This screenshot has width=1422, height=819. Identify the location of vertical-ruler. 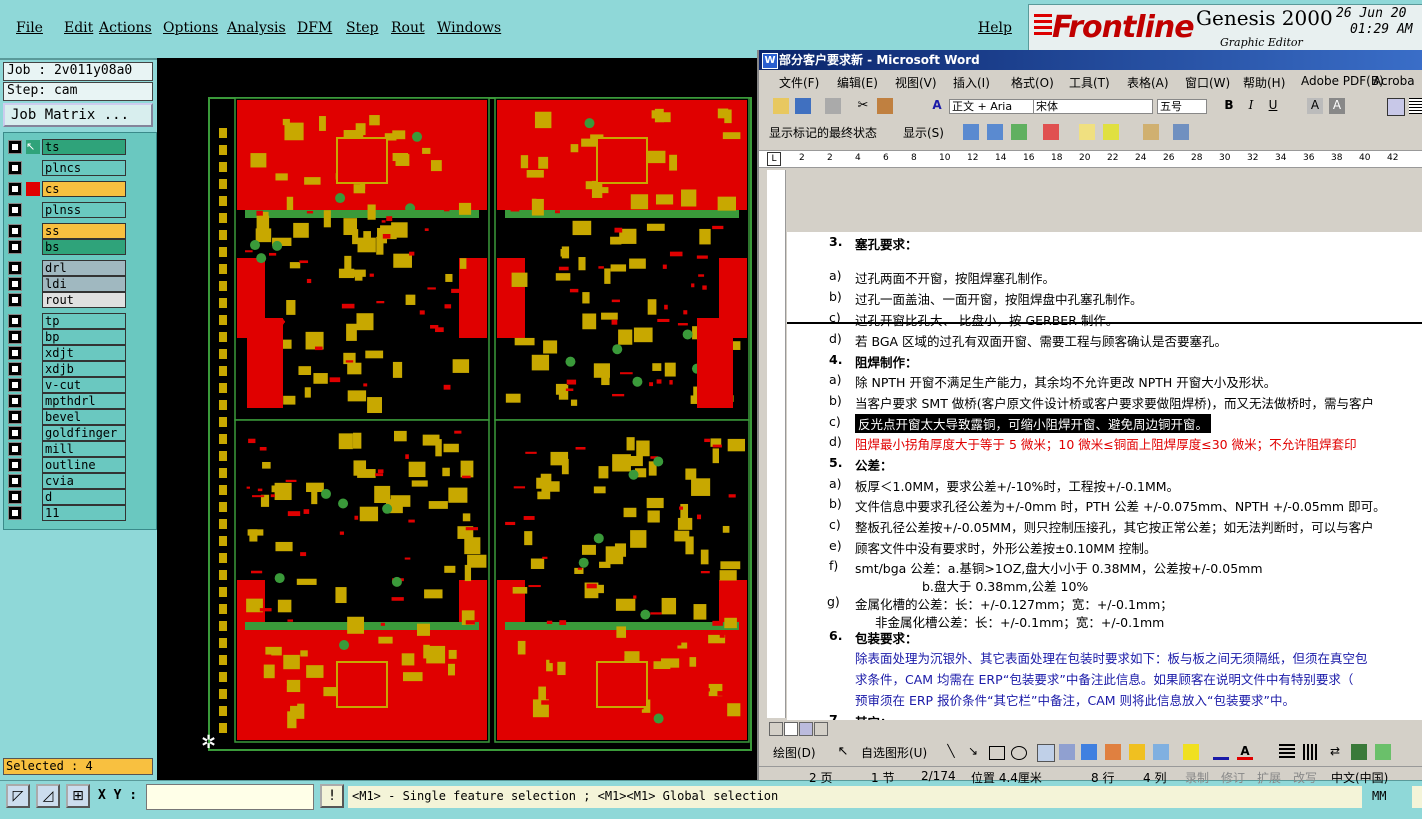
(776, 444).